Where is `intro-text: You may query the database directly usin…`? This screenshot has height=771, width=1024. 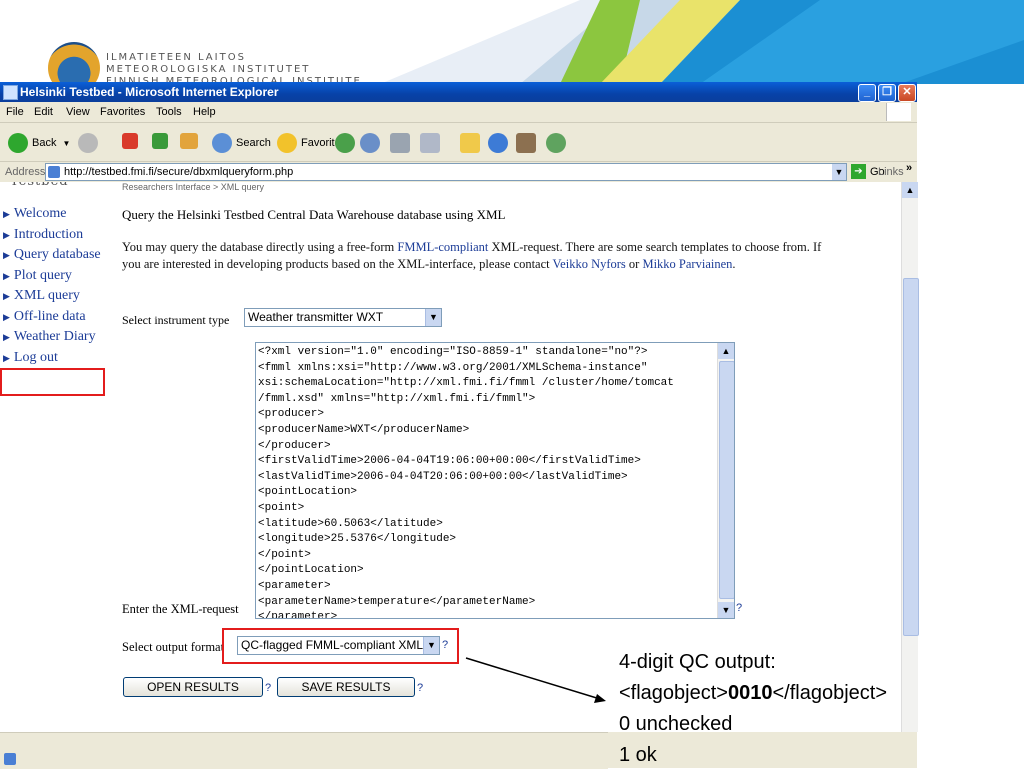 intro-text: You may query the database directly usin… is located at coordinates (260, 247).